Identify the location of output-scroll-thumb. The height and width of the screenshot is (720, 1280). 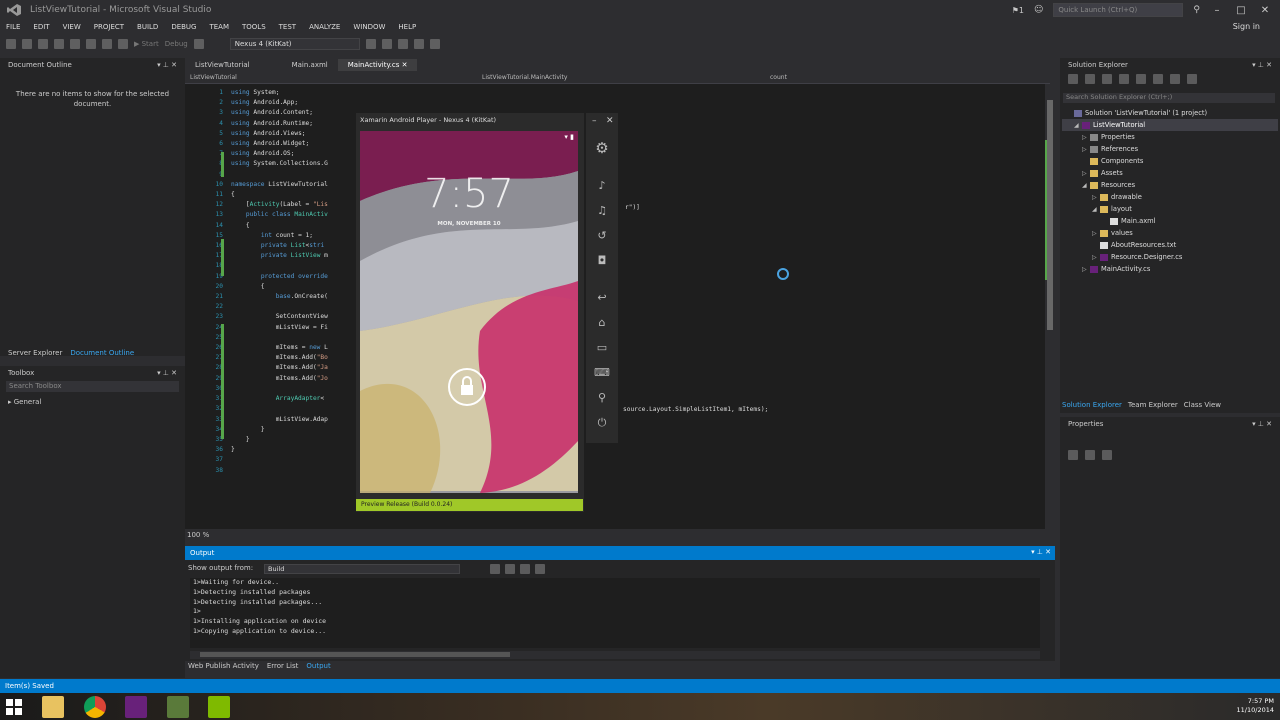
(355, 654).